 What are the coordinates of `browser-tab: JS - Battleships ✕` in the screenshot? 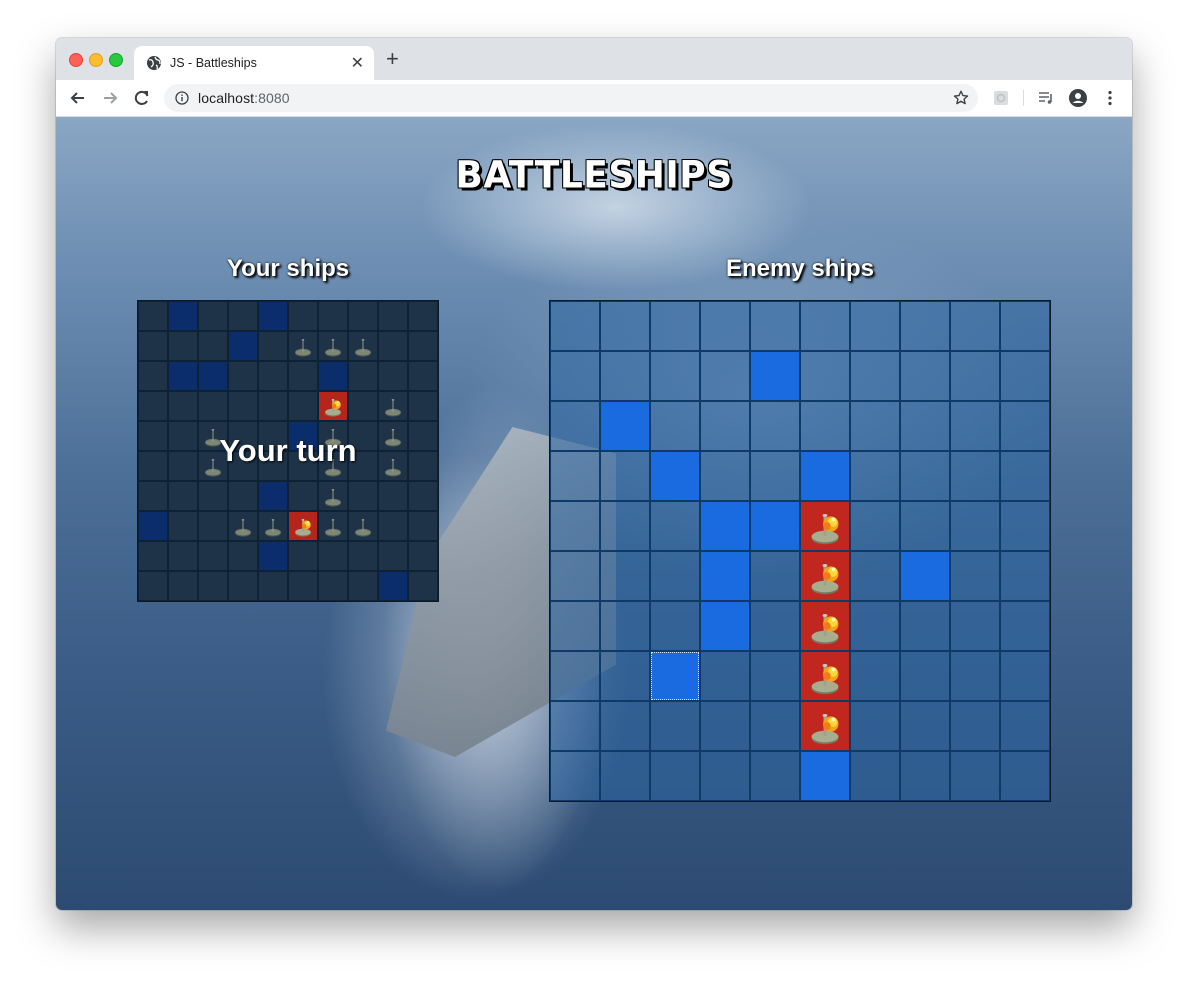 It's located at (254, 63).